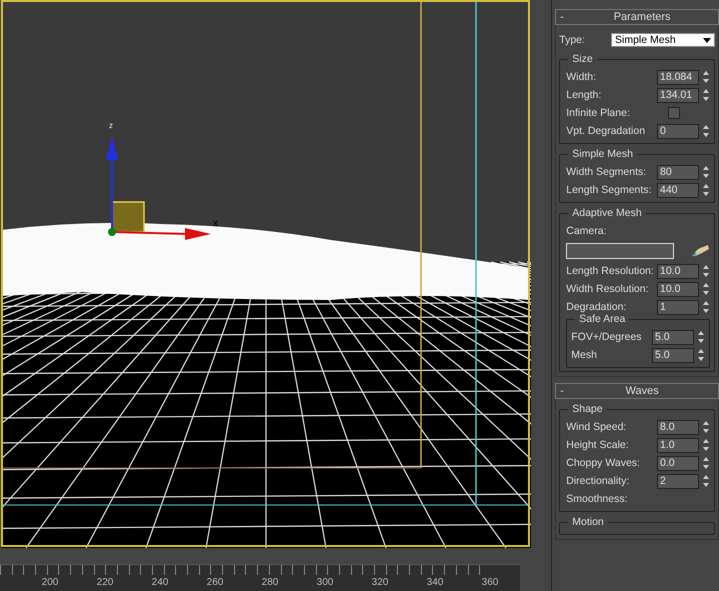 The width and height of the screenshot is (719, 591). I want to click on ruler-label: 220, so click(105, 582).